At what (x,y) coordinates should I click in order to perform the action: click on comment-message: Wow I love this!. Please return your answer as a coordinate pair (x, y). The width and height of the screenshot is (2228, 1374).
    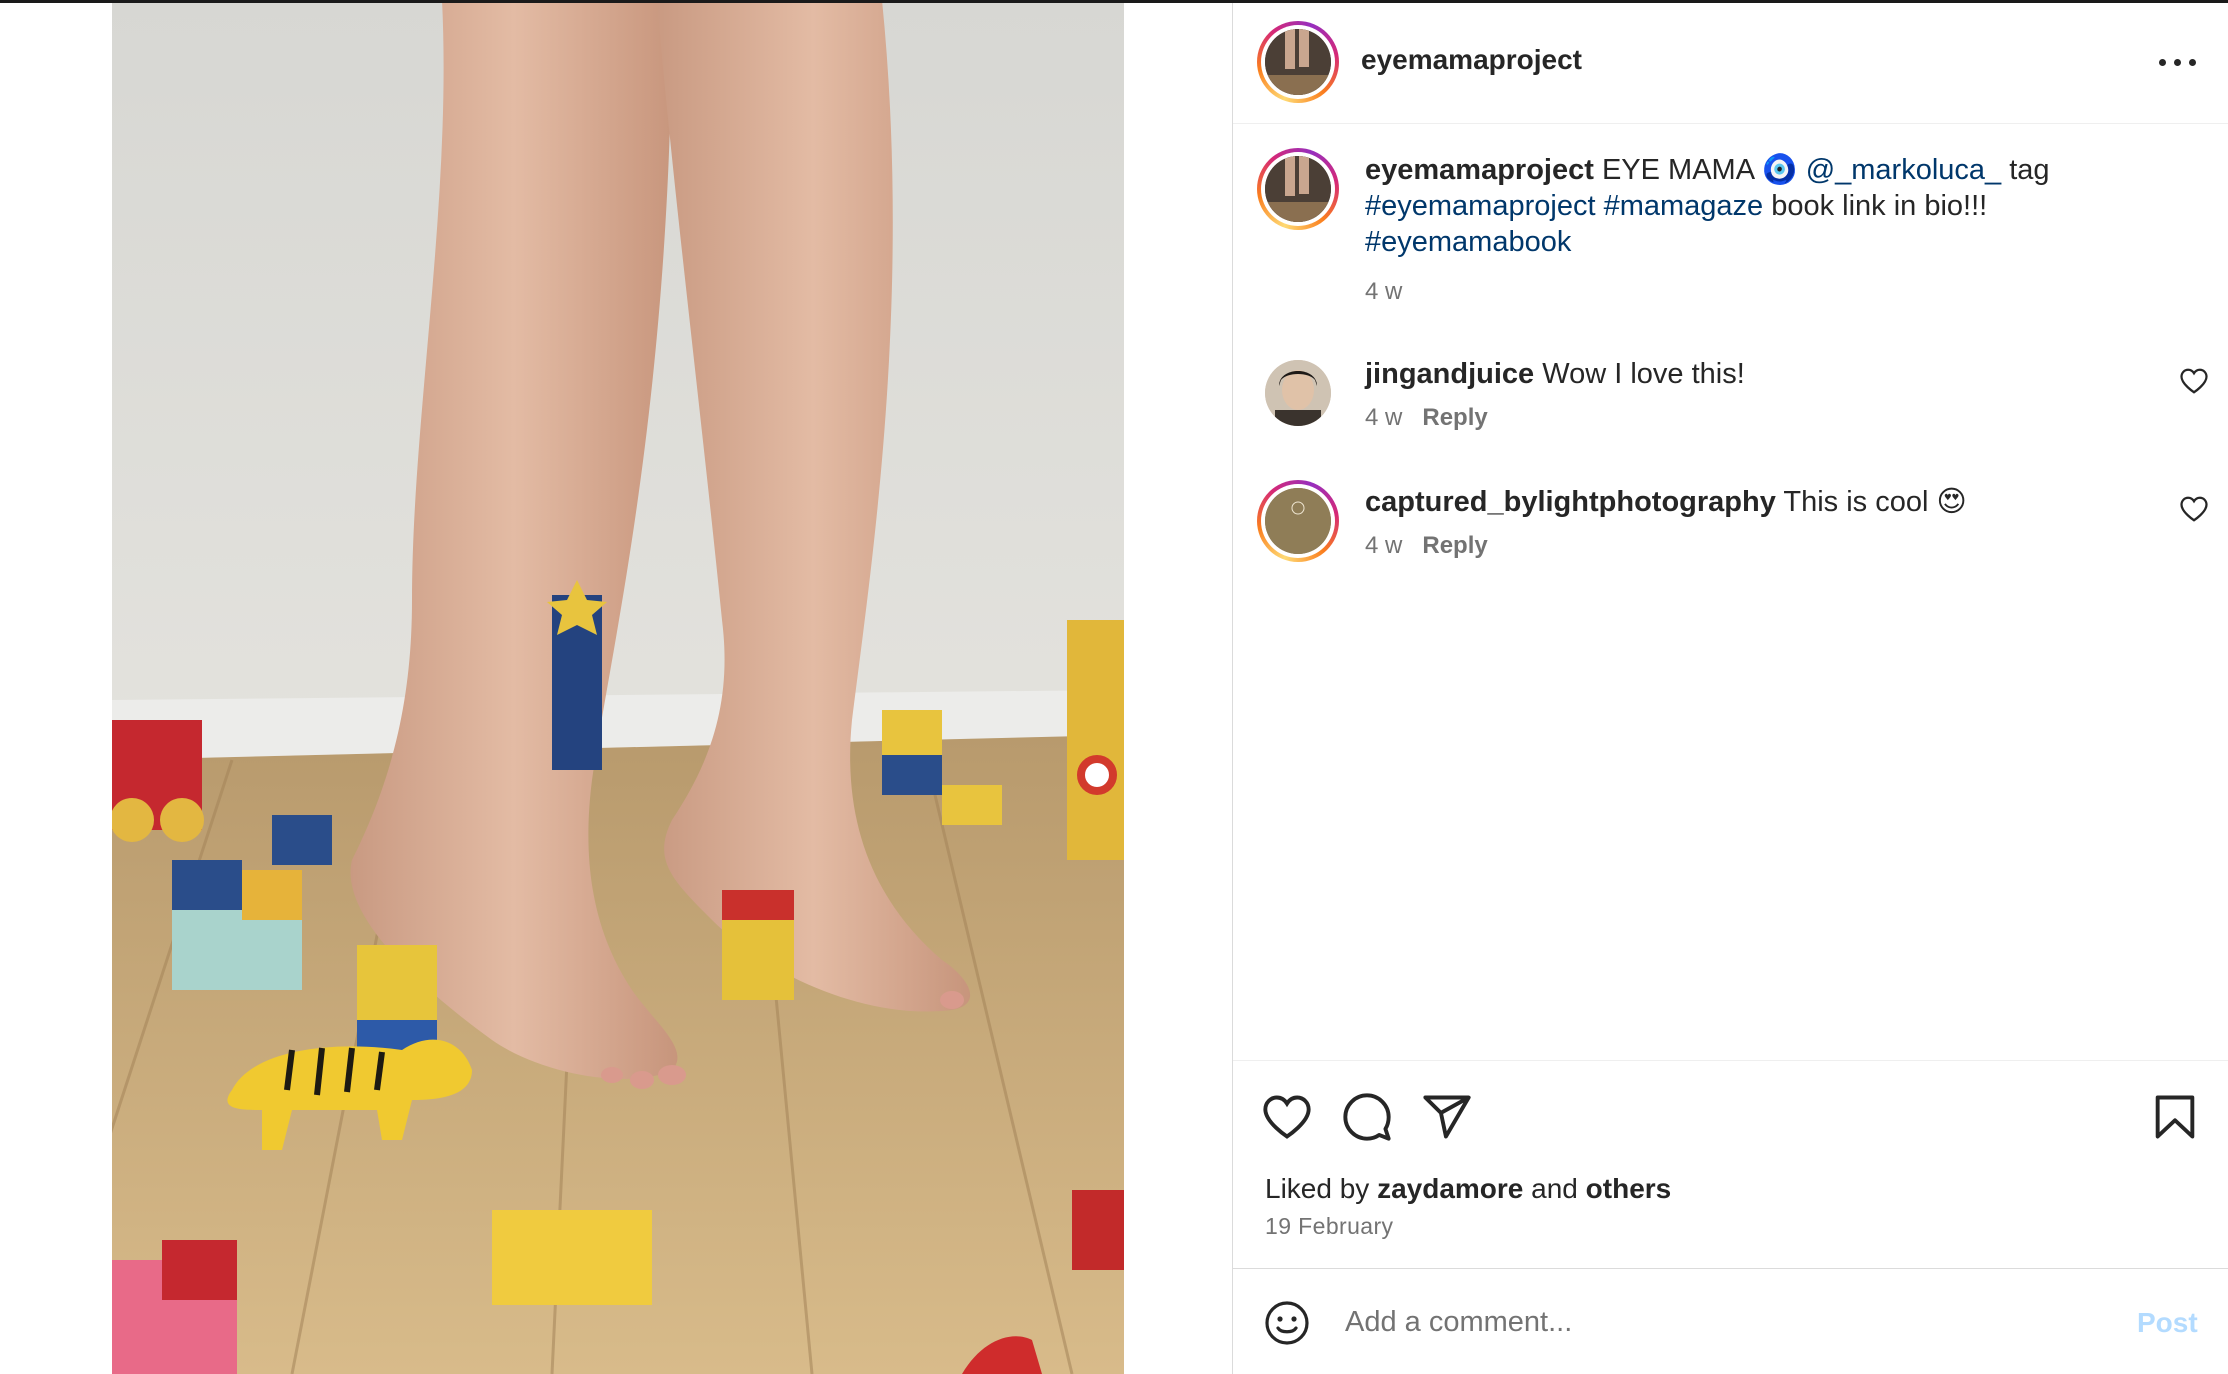
    Looking at the image, I should click on (1639, 374).